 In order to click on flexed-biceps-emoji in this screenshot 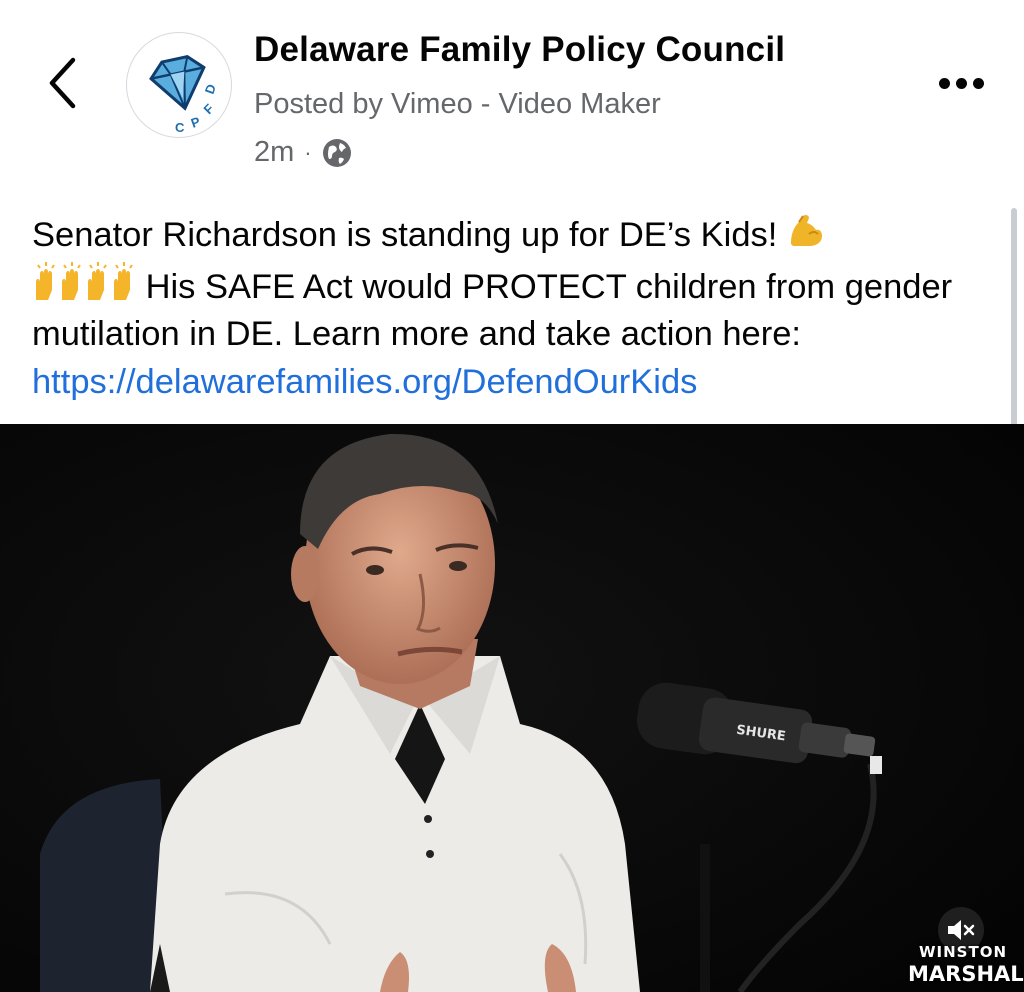, I will do `click(806, 230)`.